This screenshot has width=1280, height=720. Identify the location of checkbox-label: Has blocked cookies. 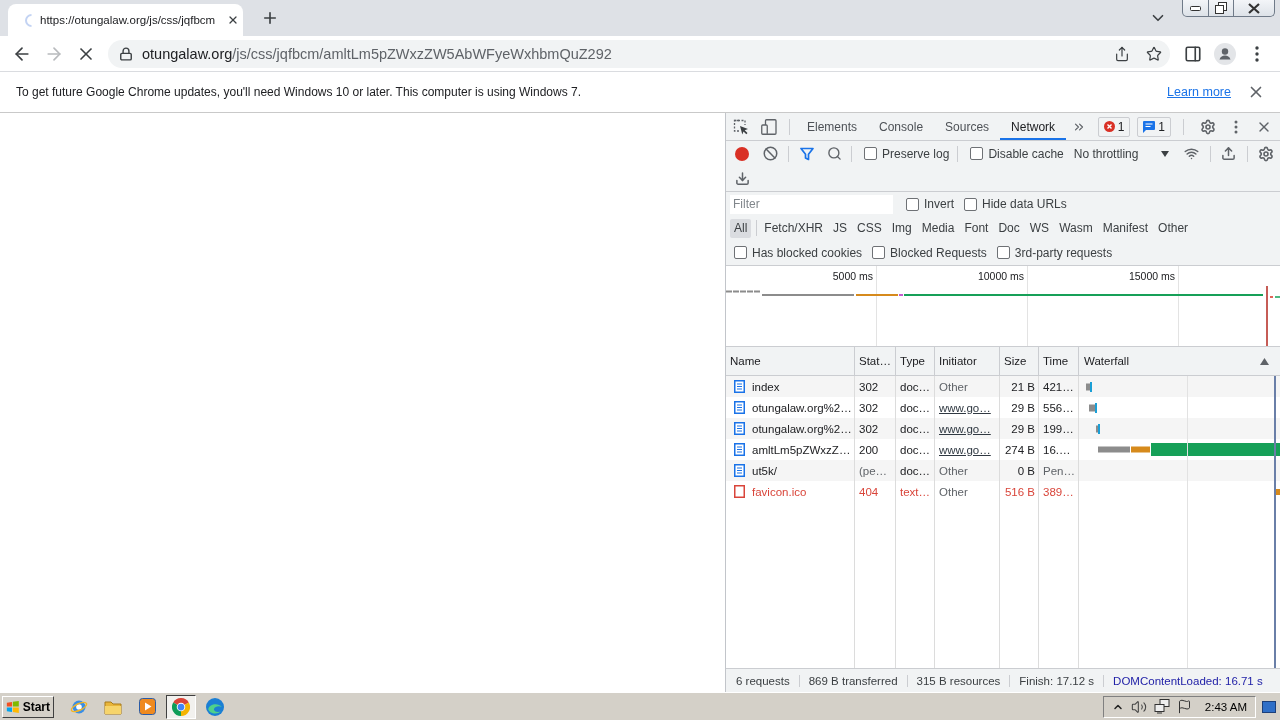
(807, 252).